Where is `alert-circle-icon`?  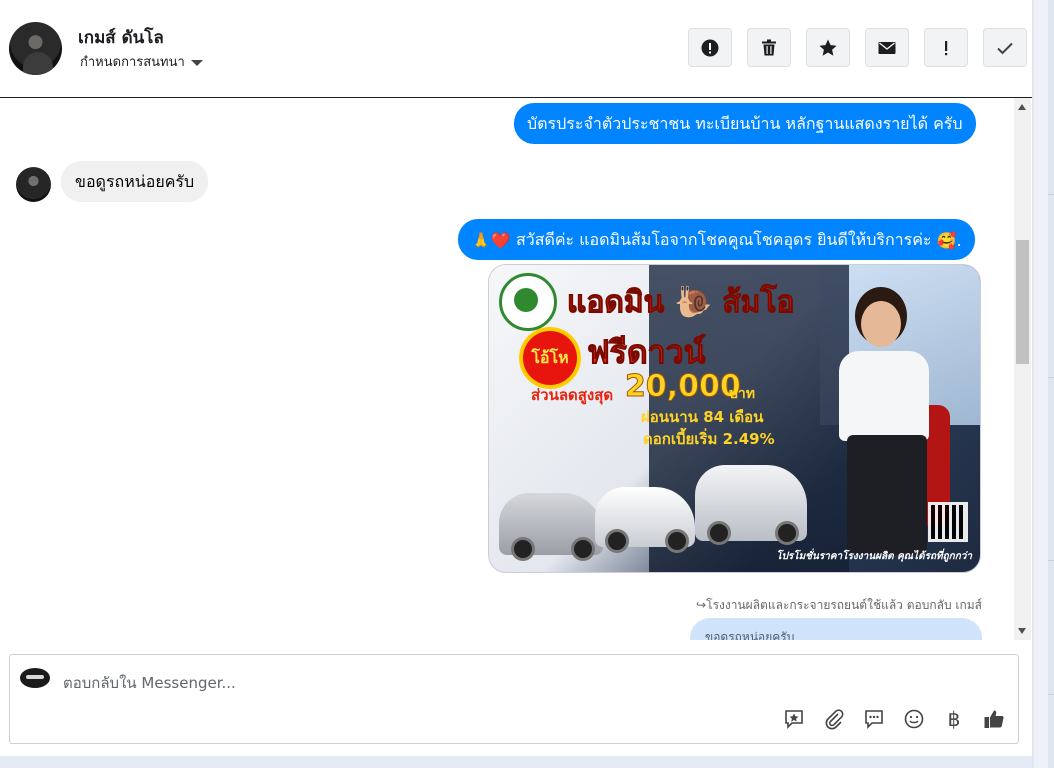 alert-circle-icon is located at coordinates (710, 47).